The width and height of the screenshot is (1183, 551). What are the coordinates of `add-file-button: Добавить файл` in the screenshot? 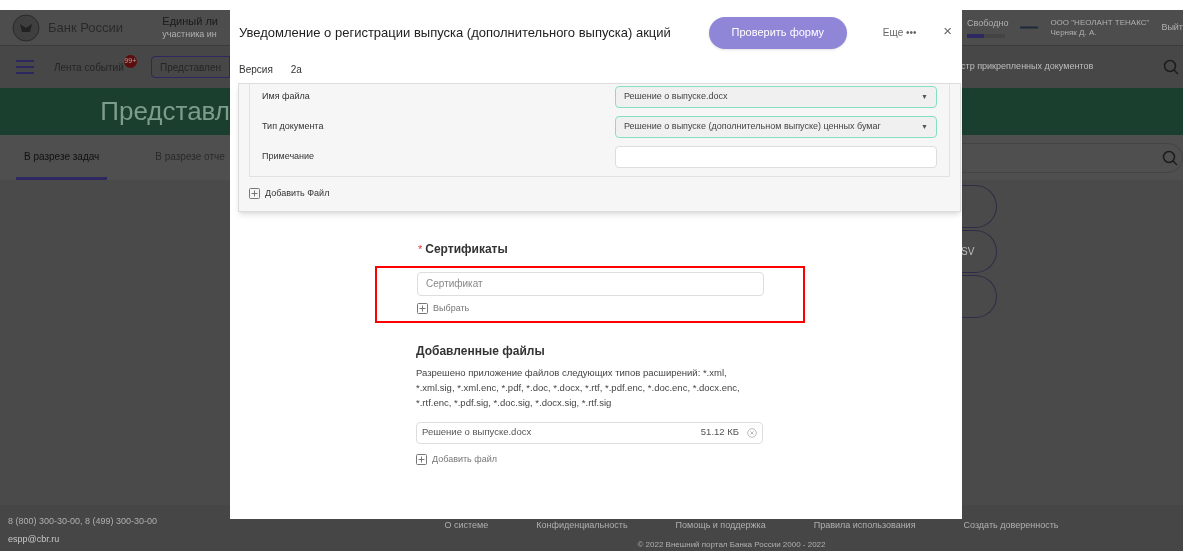 It's located at (611, 459).